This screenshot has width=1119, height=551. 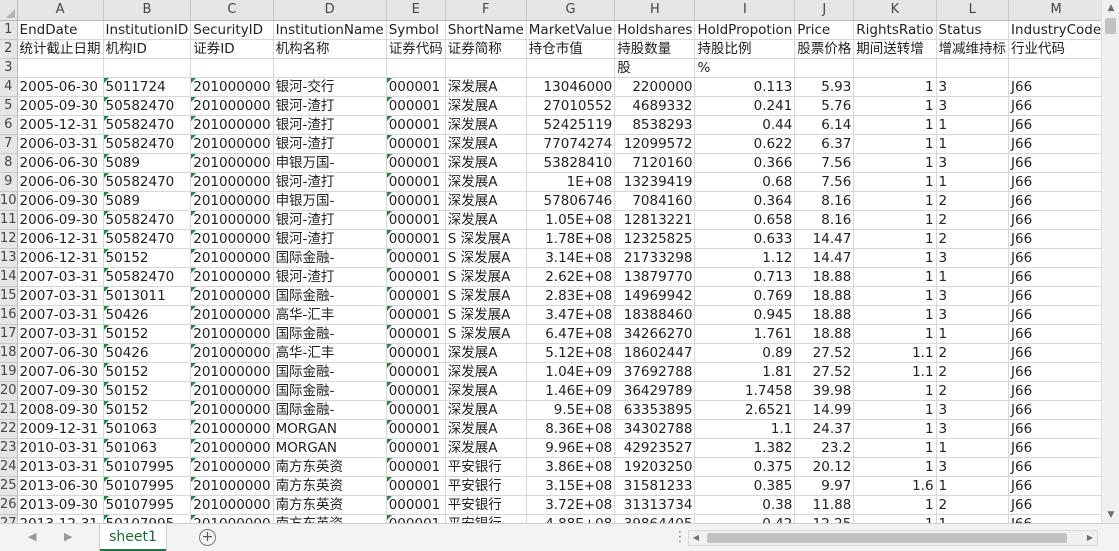 What do you see at coordinates (60, 144) in the screenshot?
I see `cell: 2006-03-31` at bounding box center [60, 144].